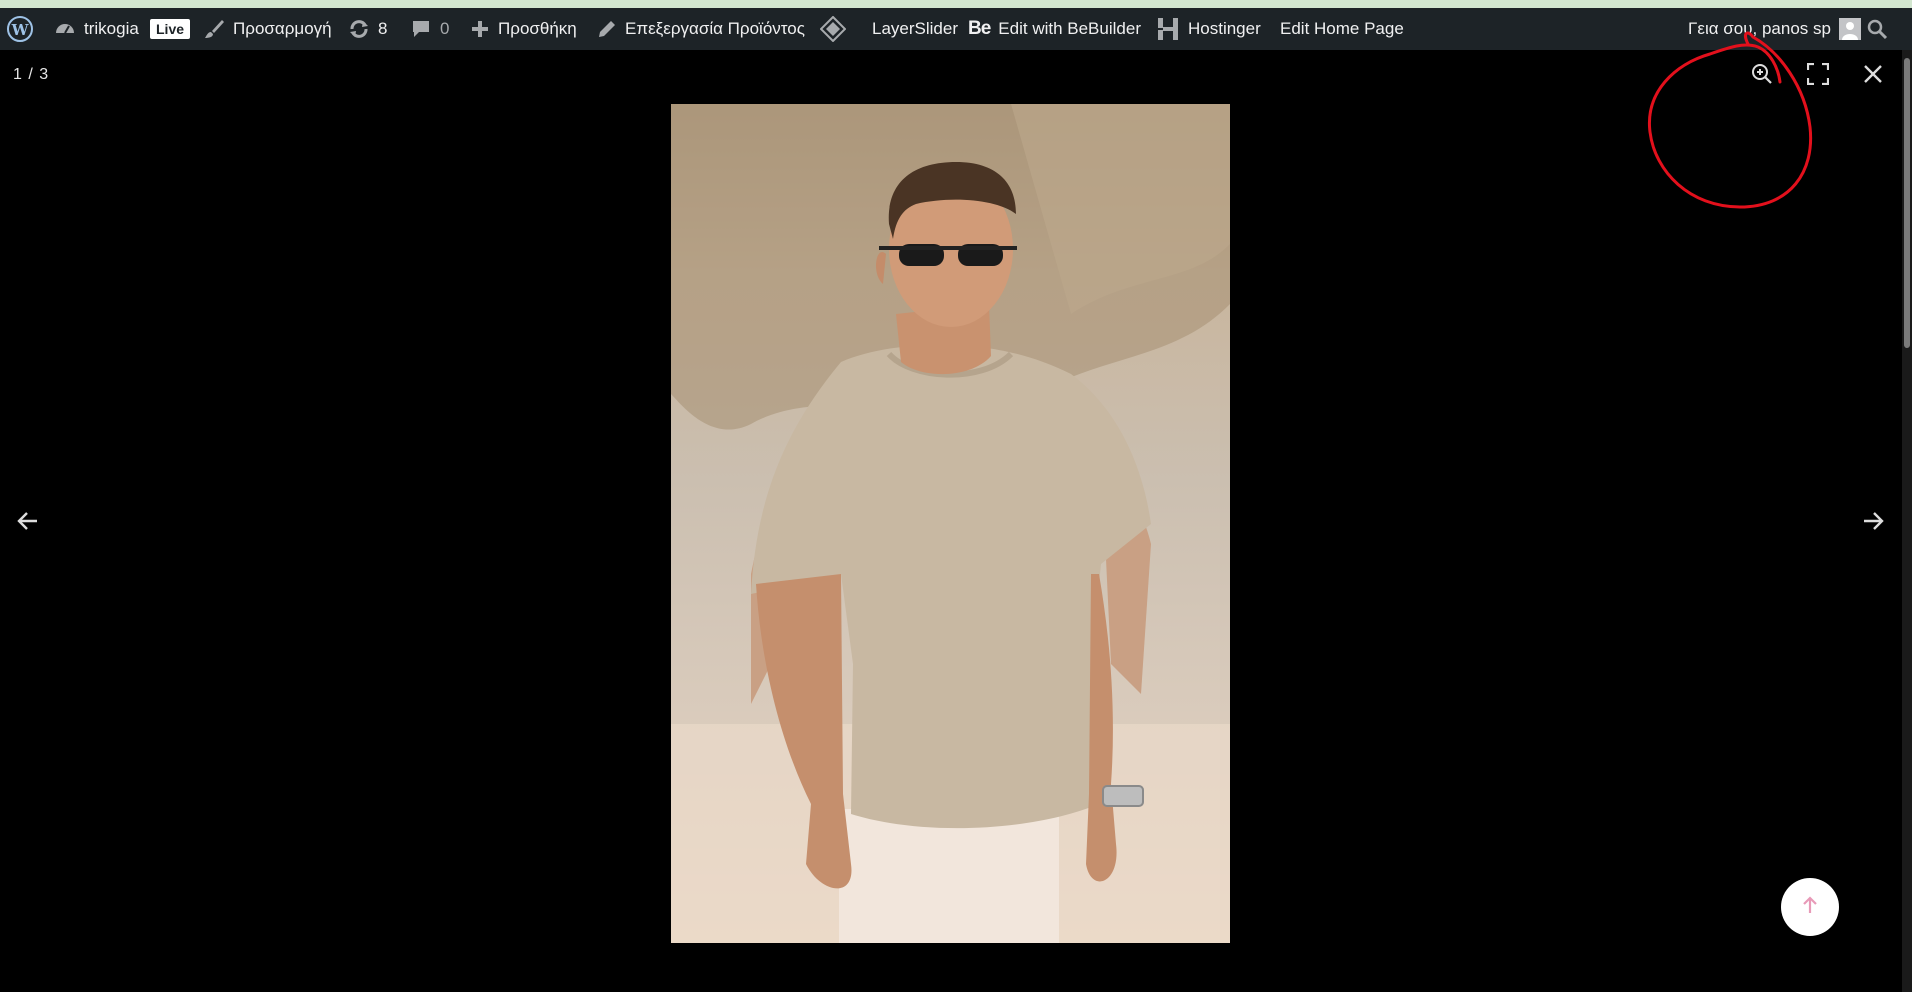 The width and height of the screenshot is (1912, 992). Describe the element at coordinates (421, 29) in the screenshot. I see `comment-icon` at that location.